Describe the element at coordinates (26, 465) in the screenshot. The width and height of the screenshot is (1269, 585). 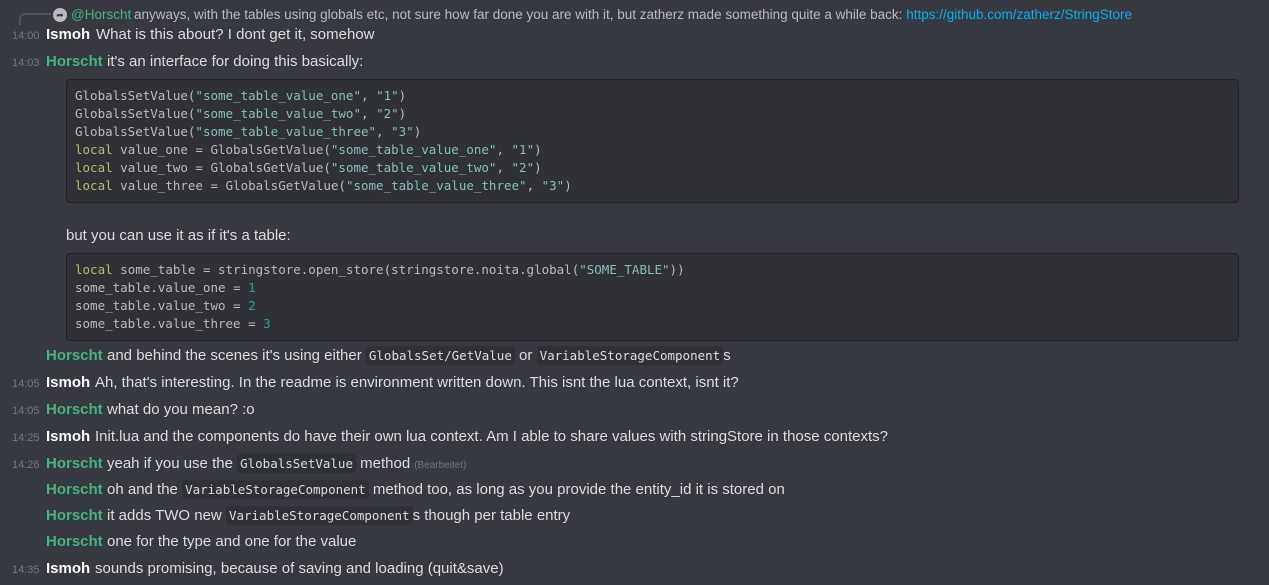
I see `timestamp: 14:26` at that location.